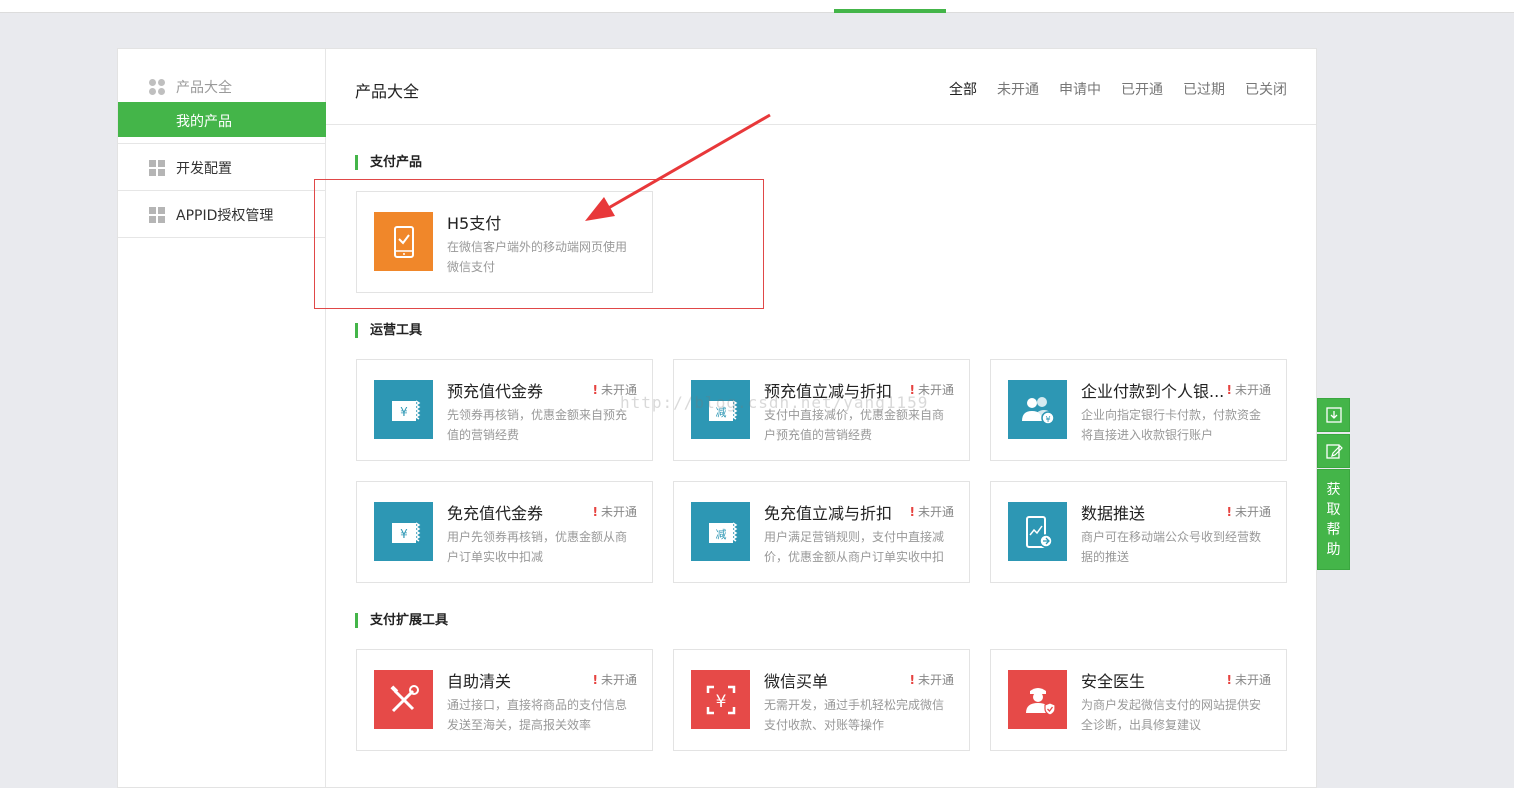 This screenshot has height=788, width=1514. I want to click on card-description: 商户可在移动端公众号收到经营数据的推送, so click(1171, 547).